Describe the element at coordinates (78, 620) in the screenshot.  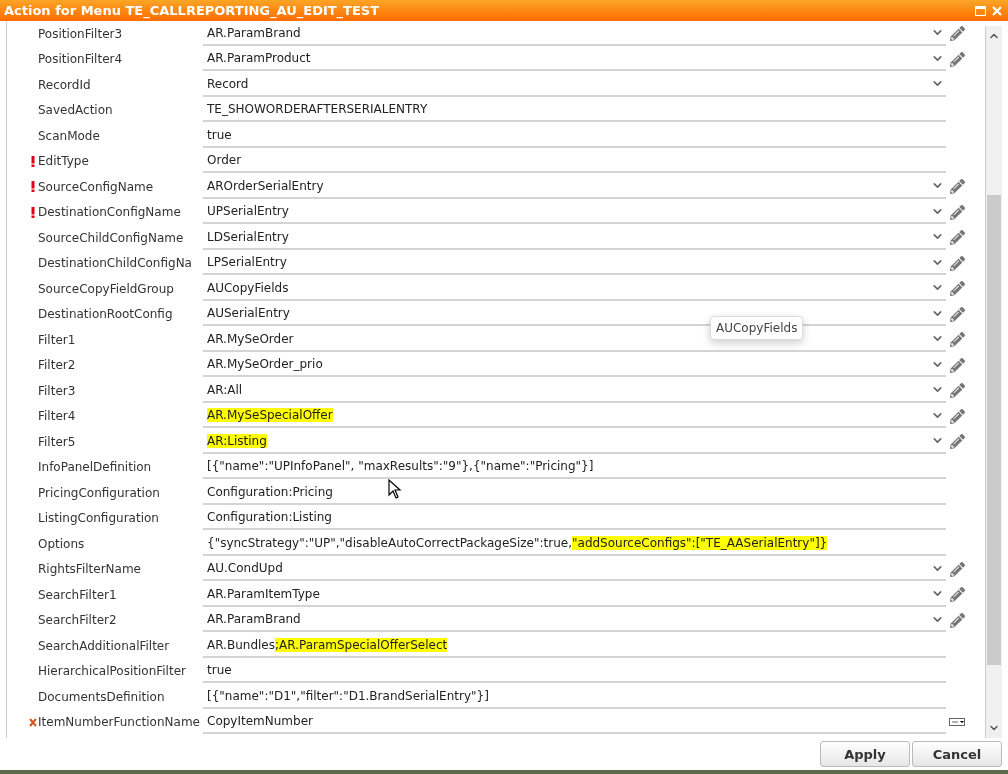
I see `field-label: SearchFilter2` at that location.